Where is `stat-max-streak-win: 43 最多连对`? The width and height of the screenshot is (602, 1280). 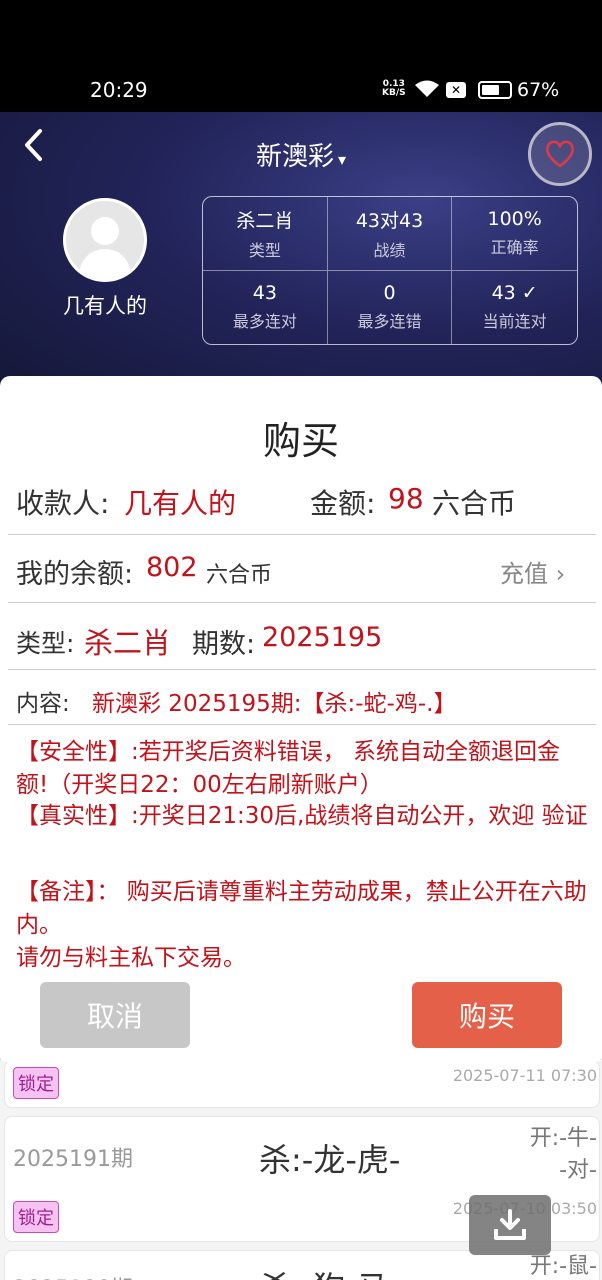 stat-max-streak-win: 43 最多连对 is located at coordinates (265, 307).